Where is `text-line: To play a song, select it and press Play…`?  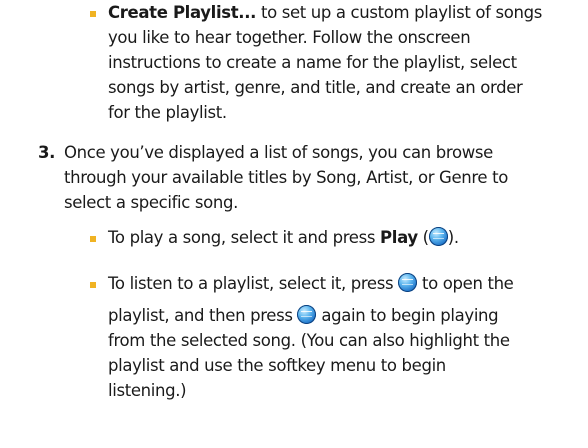
text-line: To play a song, select it and press Play… is located at coordinates (343, 237).